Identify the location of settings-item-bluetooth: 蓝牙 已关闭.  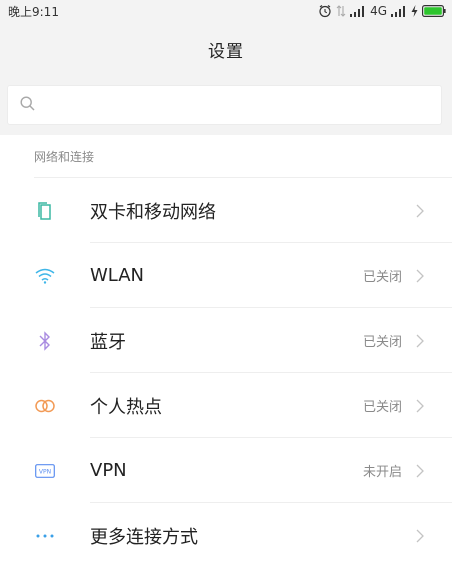
(226, 340).